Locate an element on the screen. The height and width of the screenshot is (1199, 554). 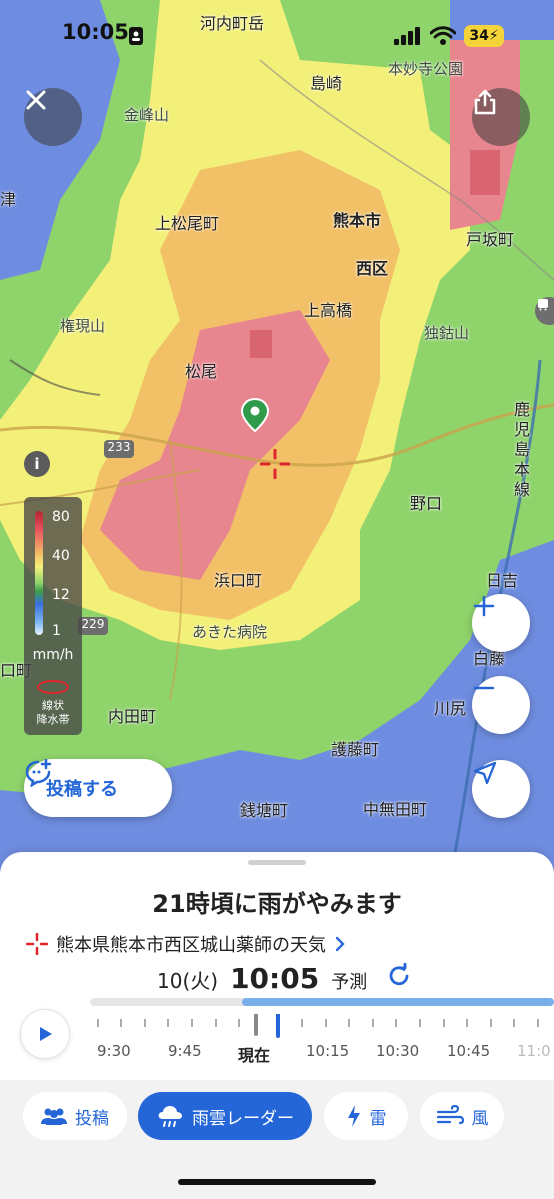
wind-icon is located at coordinates (450, 1115).